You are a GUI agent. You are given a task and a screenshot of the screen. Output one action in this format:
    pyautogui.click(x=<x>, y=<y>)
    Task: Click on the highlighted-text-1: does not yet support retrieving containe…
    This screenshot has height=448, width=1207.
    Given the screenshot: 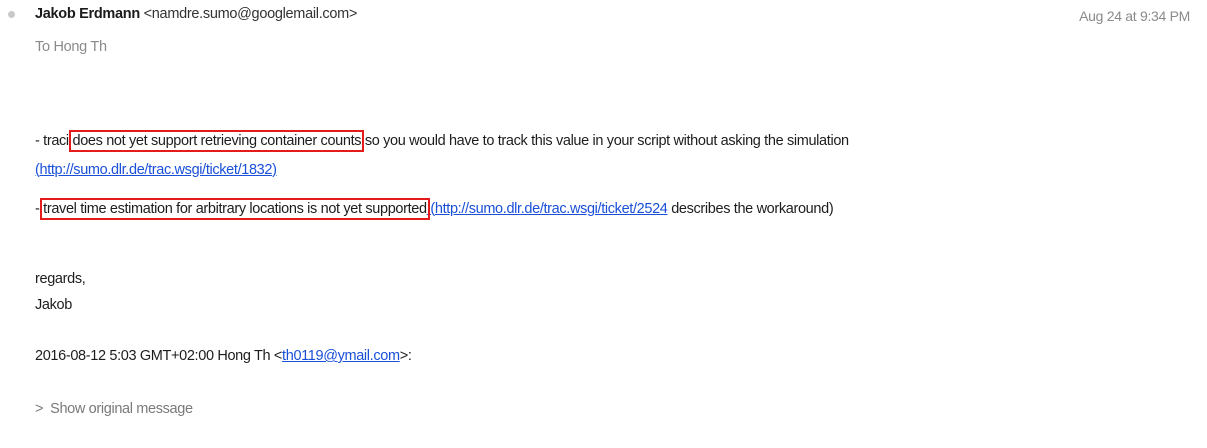 What is the action you would take?
    pyautogui.click(x=217, y=141)
    